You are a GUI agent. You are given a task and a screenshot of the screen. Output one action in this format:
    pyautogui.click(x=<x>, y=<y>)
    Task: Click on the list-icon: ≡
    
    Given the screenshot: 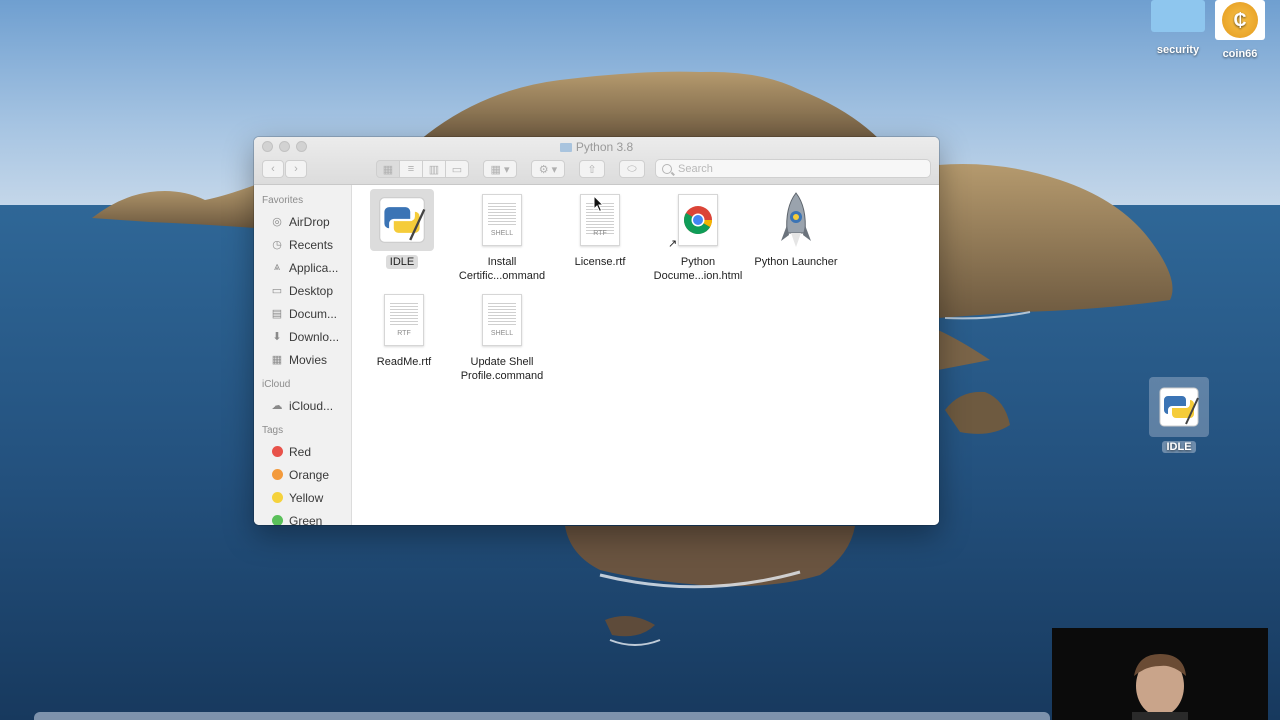 What is the action you would take?
    pyautogui.click(x=411, y=169)
    